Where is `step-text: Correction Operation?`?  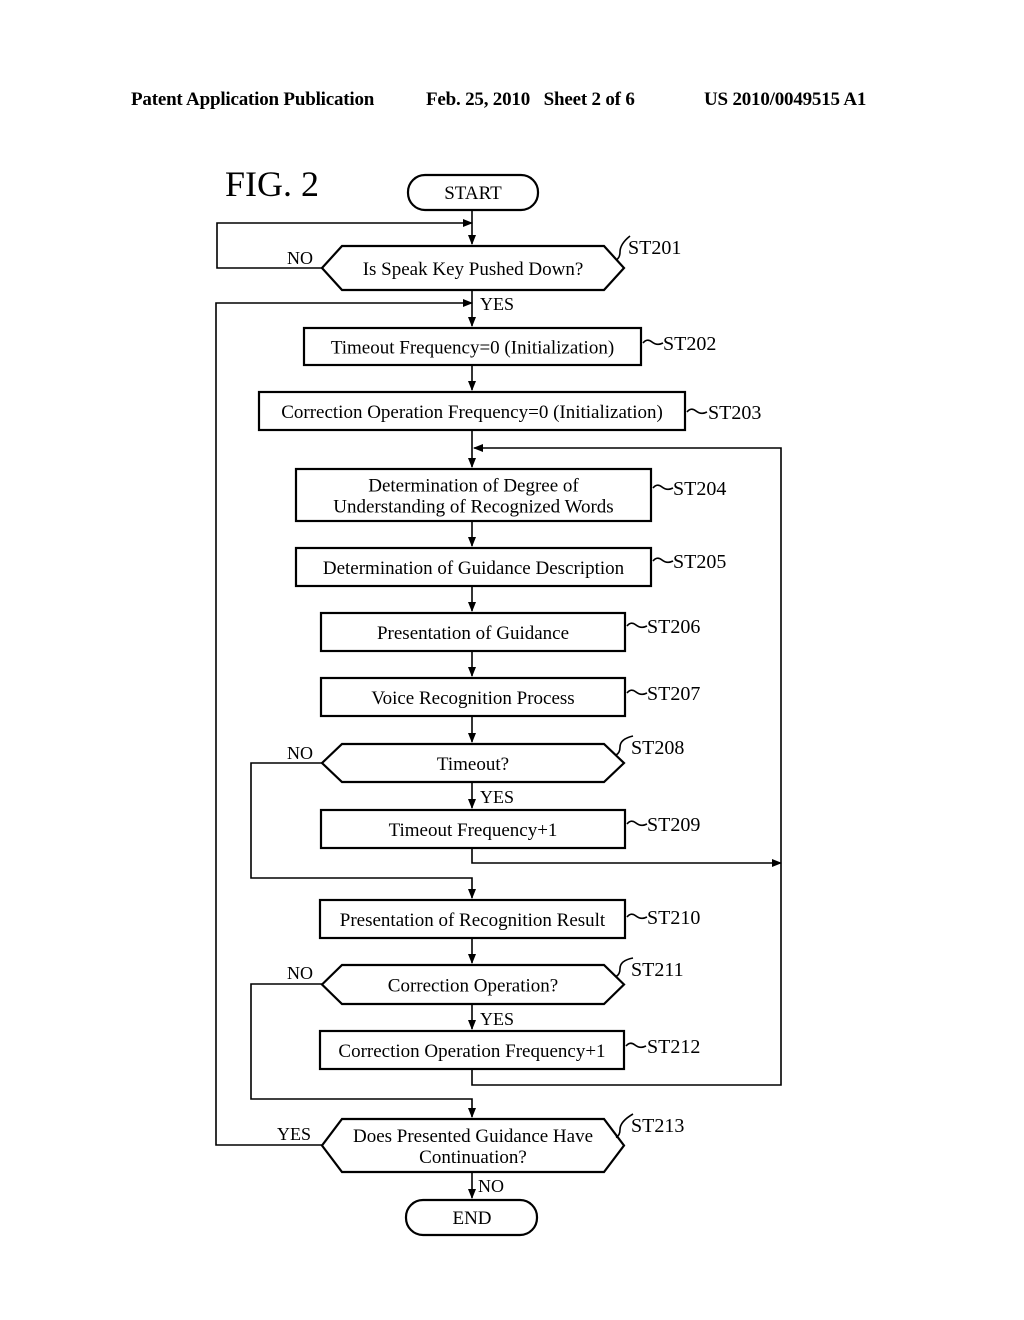
step-text: Correction Operation? is located at coordinates (473, 986).